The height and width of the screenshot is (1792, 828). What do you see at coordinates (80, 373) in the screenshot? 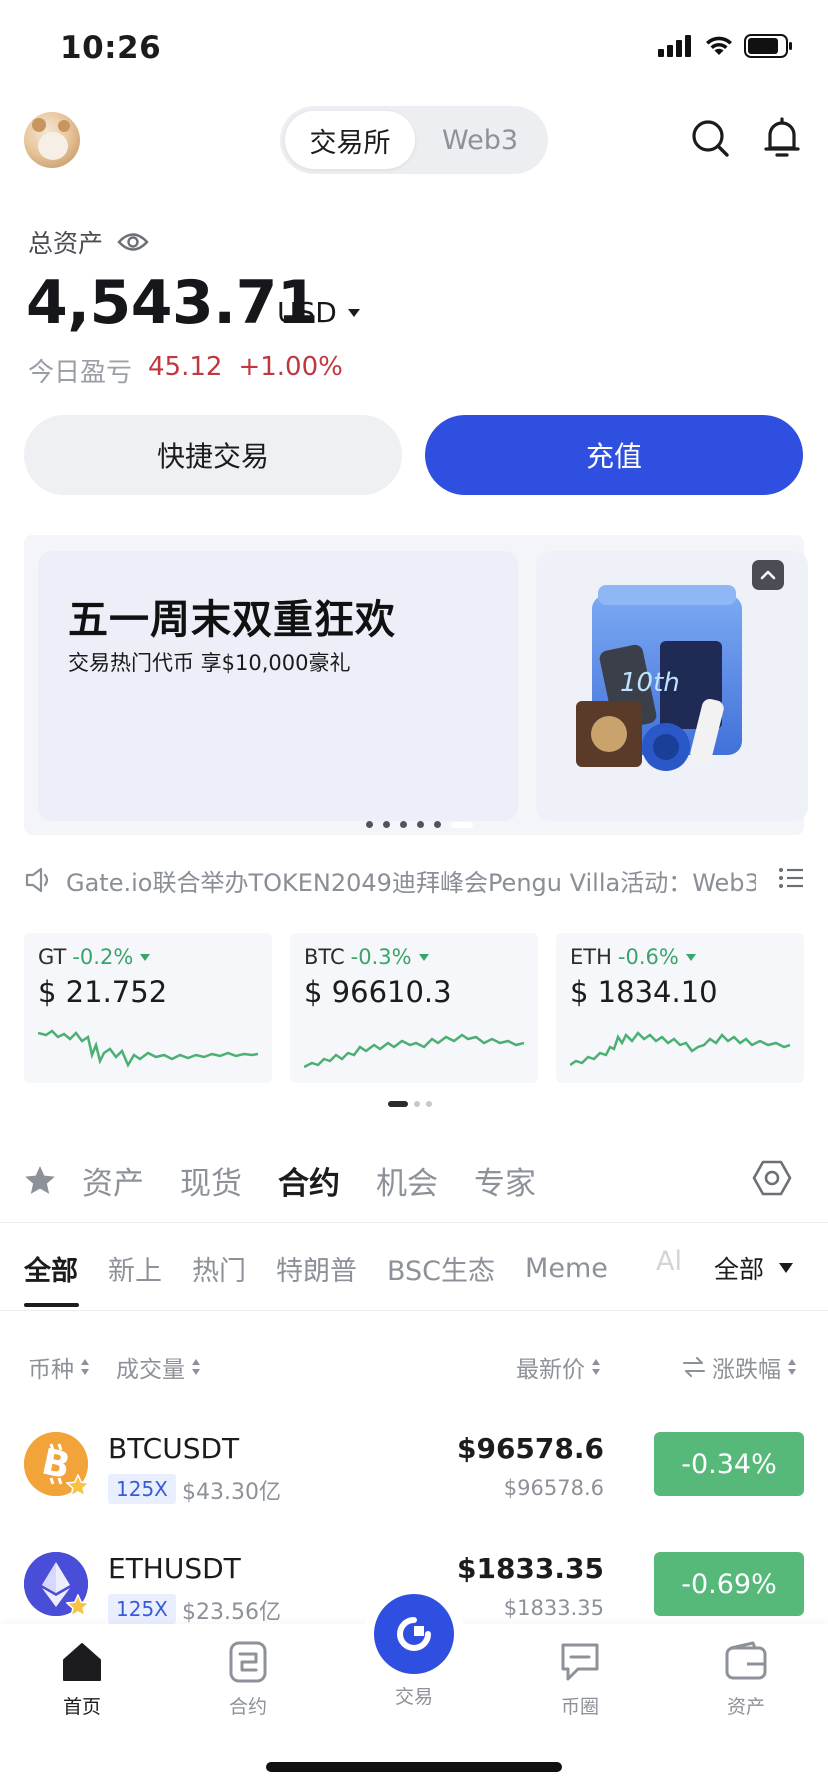
I see `pnl-label: 今日盈亏` at bounding box center [80, 373].